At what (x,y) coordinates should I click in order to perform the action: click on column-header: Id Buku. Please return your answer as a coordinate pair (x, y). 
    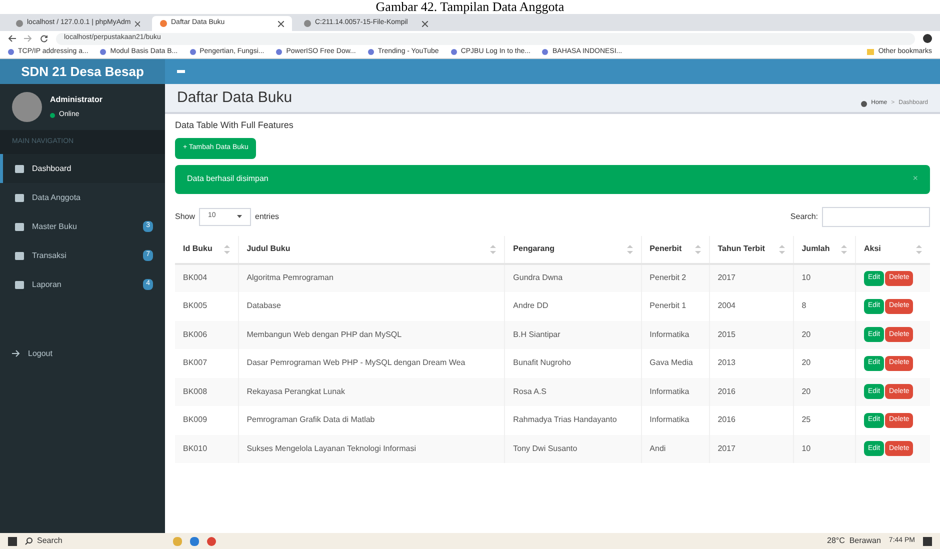
    Looking at the image, I should click on (206, 250).